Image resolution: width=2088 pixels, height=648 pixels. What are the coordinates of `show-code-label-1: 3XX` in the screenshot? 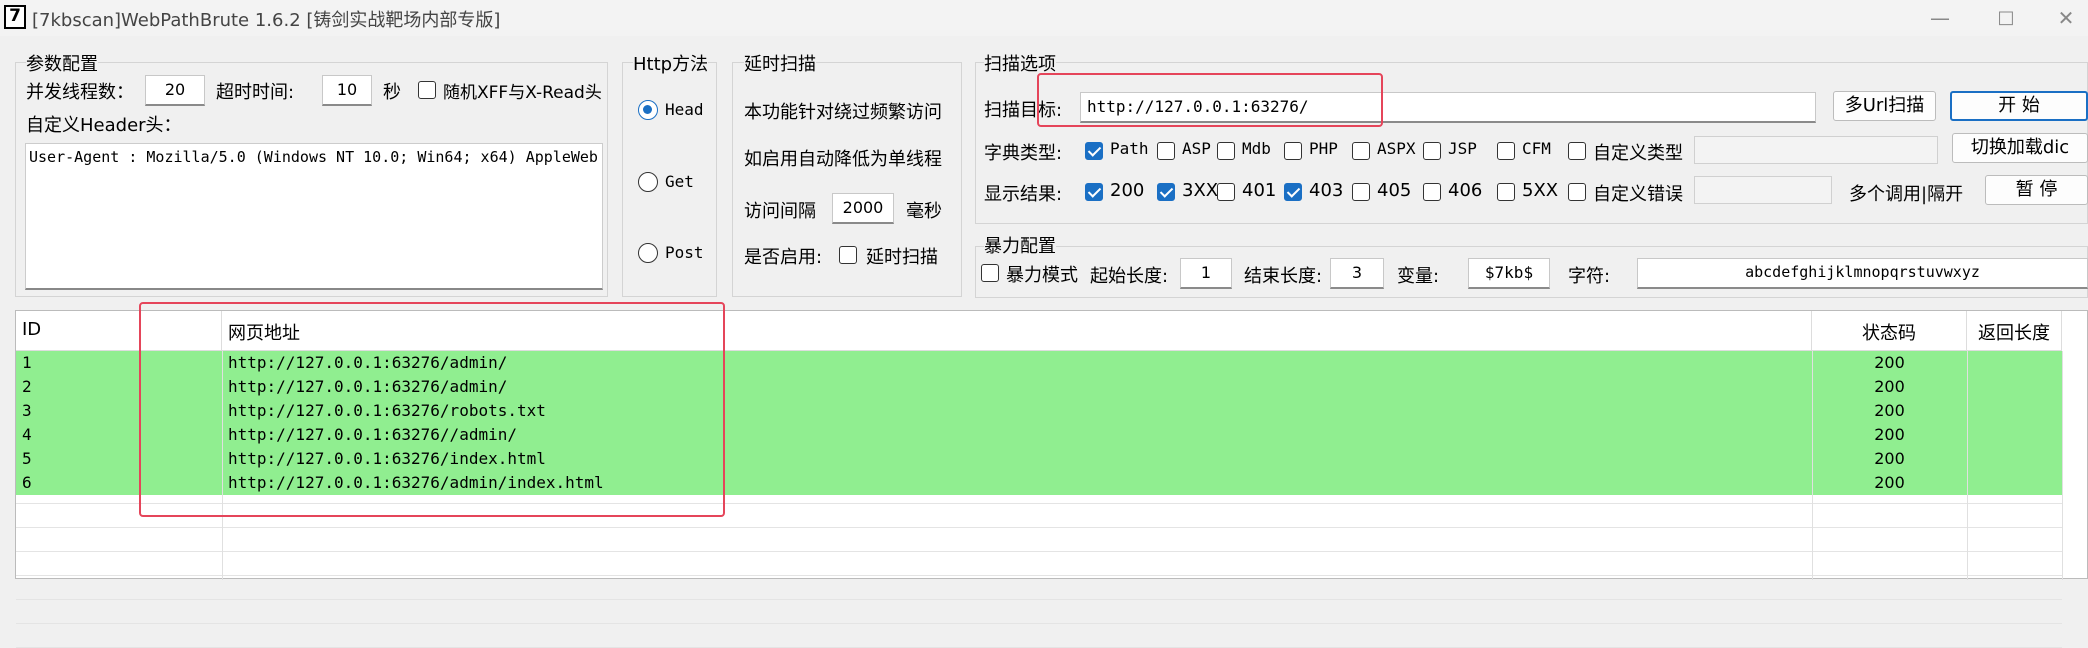 It's located at (1200, 190).